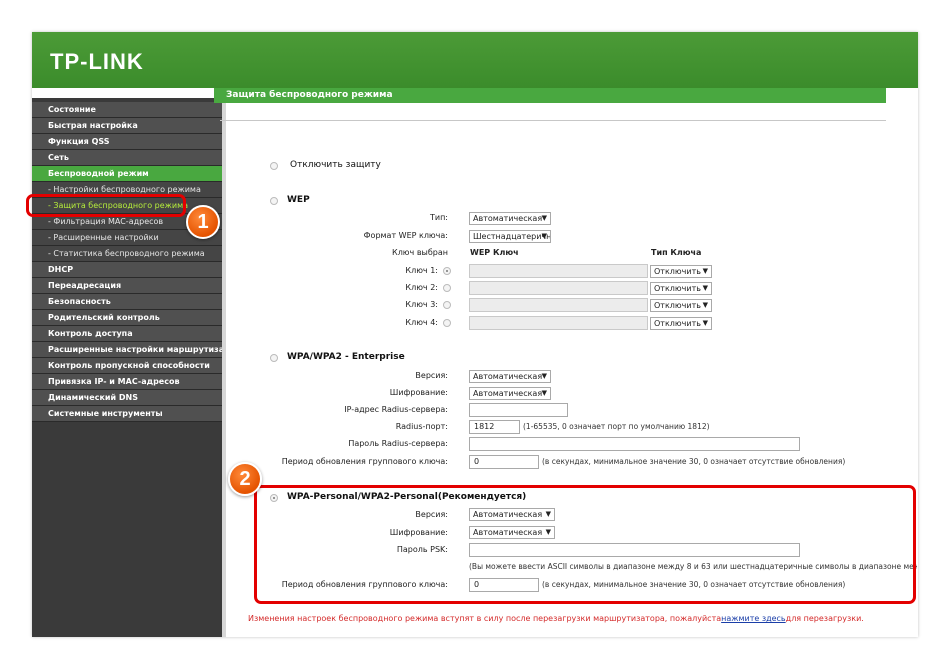  I want to click on wep-type-label: Тип:, so click(438, 217).